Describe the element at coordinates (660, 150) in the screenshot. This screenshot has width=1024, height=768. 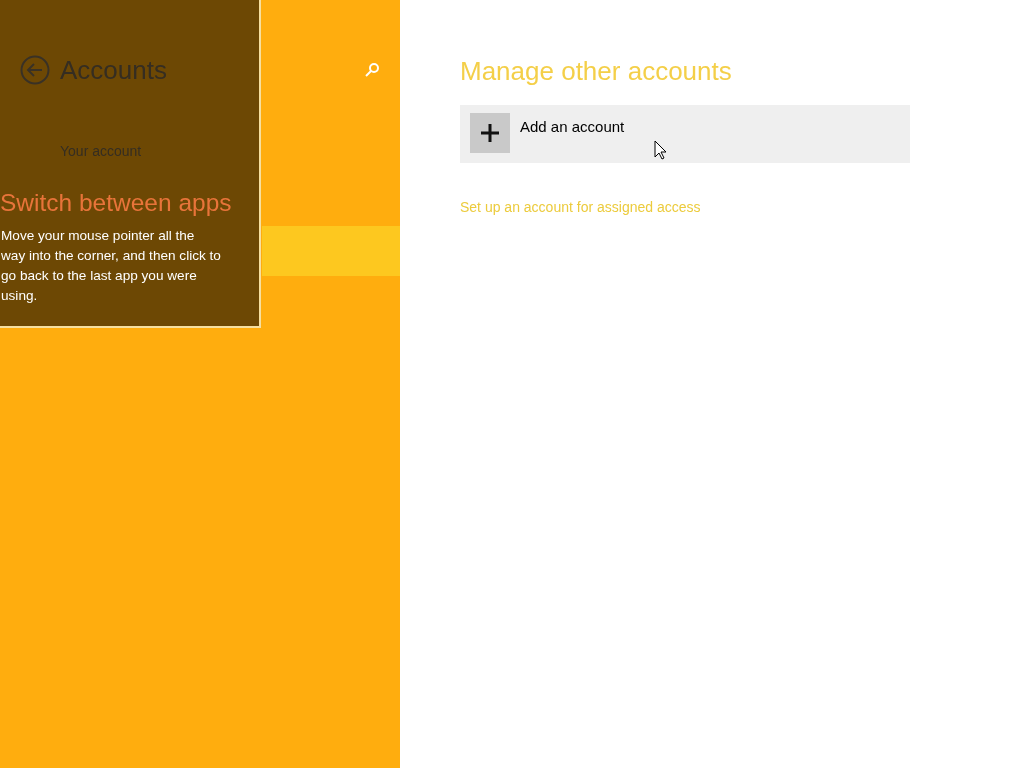
I see `cursor-icon` at that location.